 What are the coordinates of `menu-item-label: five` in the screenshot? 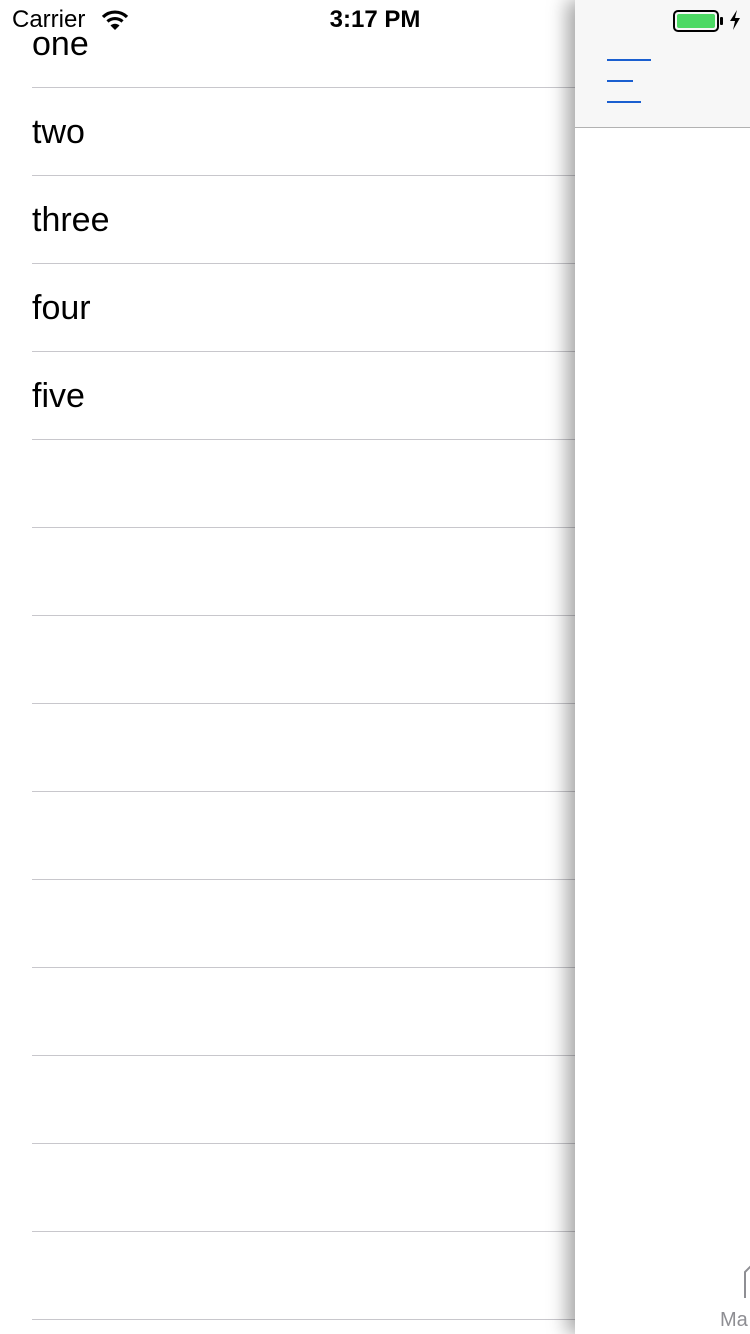 It's located at (58, 396).